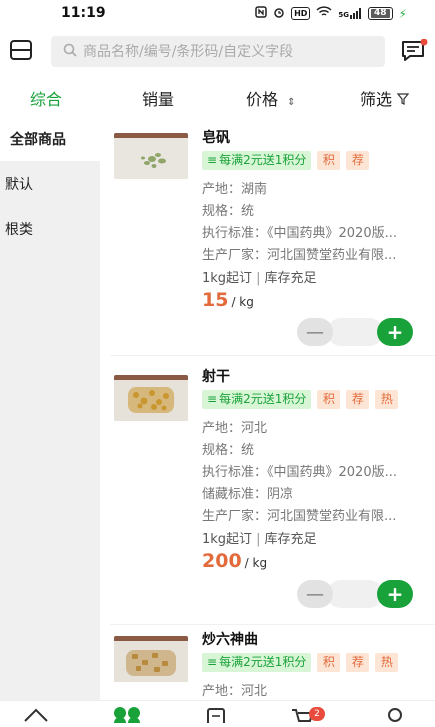 Image resolution: width=435 pixels, height=727 pixels. What do you see at coordinates (248, 450) in the screenshot?
I see `spec-value: 统` at bounding box center [248, 450].